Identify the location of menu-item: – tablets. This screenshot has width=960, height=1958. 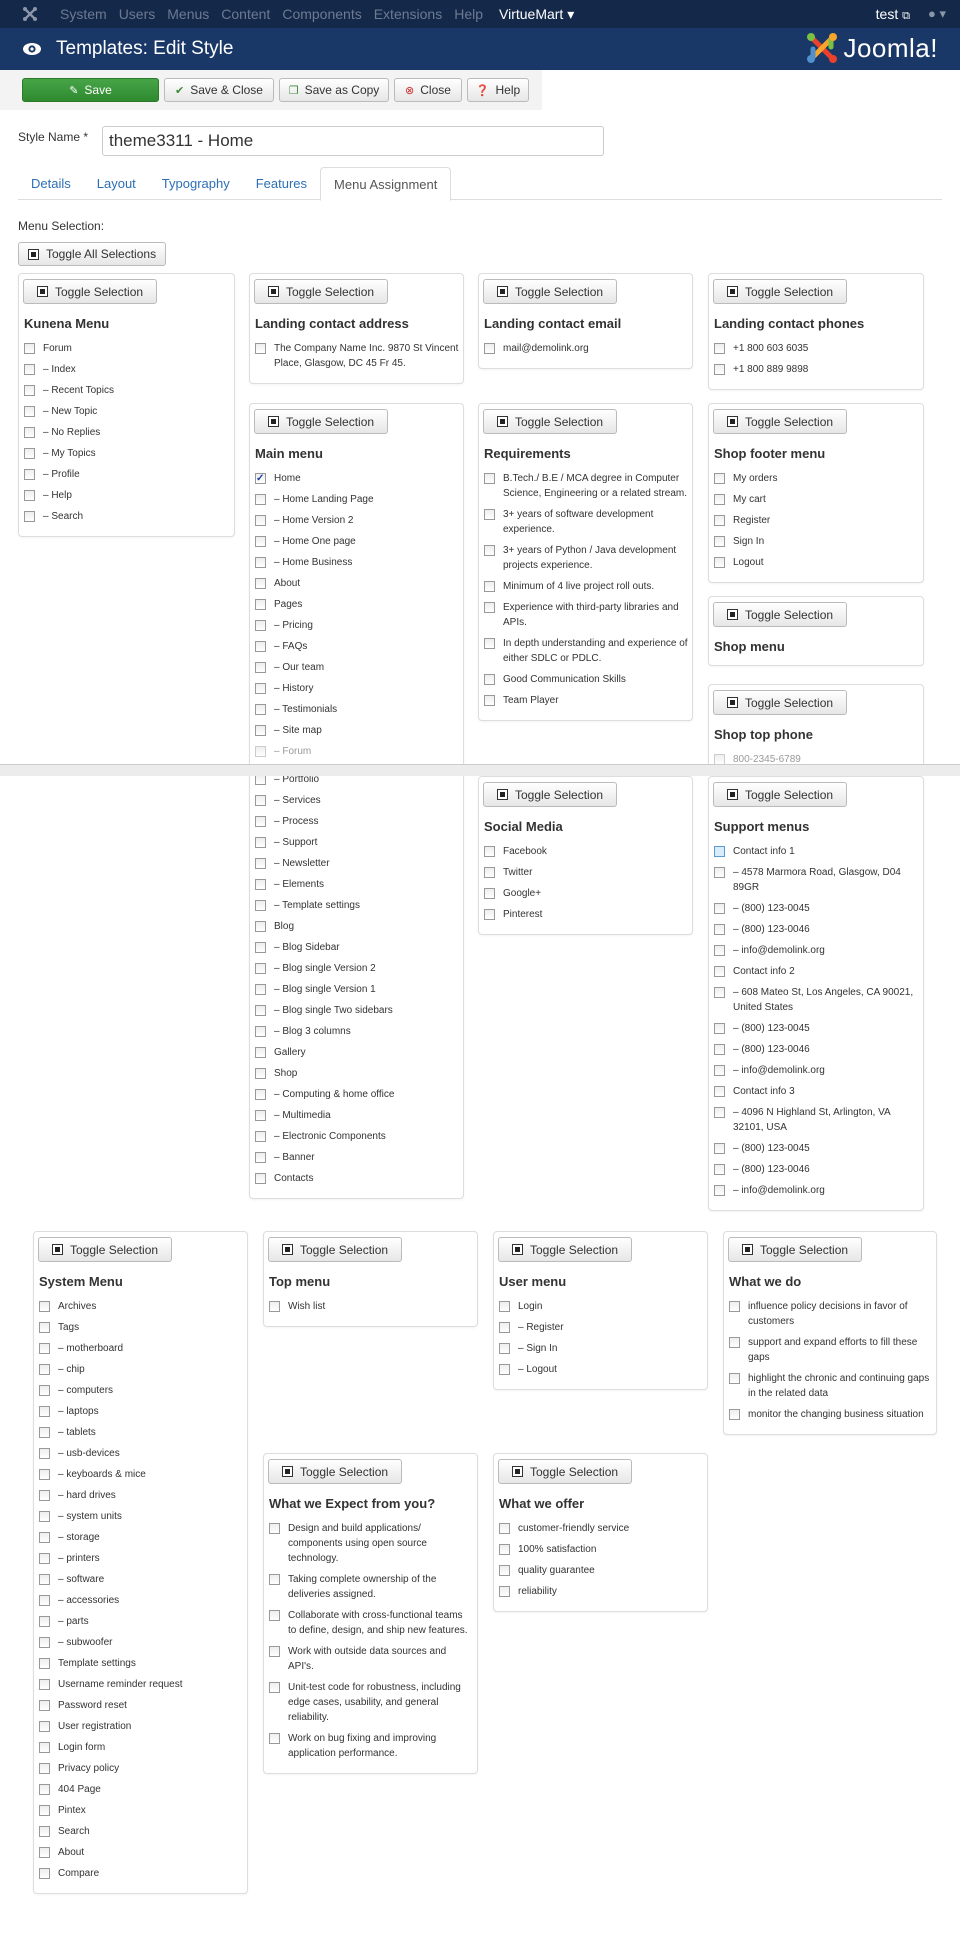
(140, 1432).